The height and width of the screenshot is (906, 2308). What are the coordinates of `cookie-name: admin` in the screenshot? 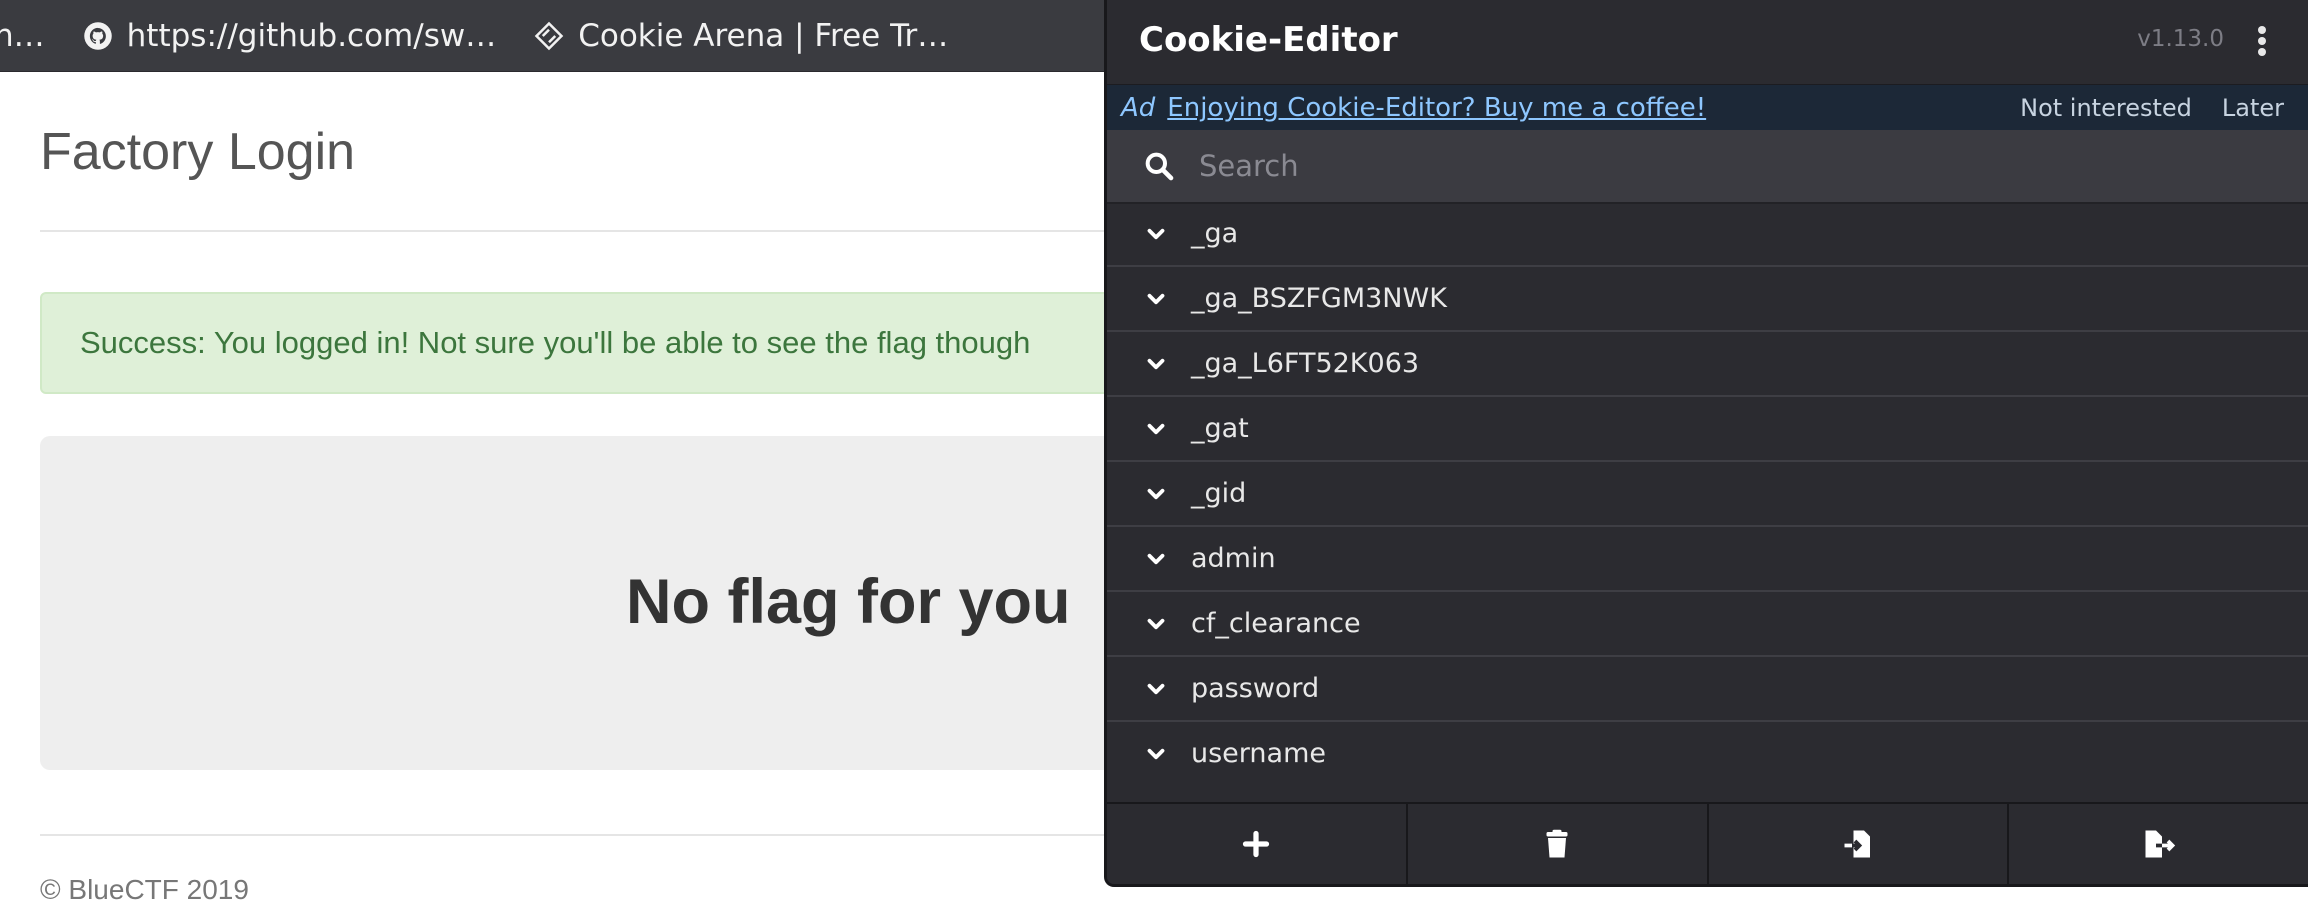 It's located at (1233, 558).